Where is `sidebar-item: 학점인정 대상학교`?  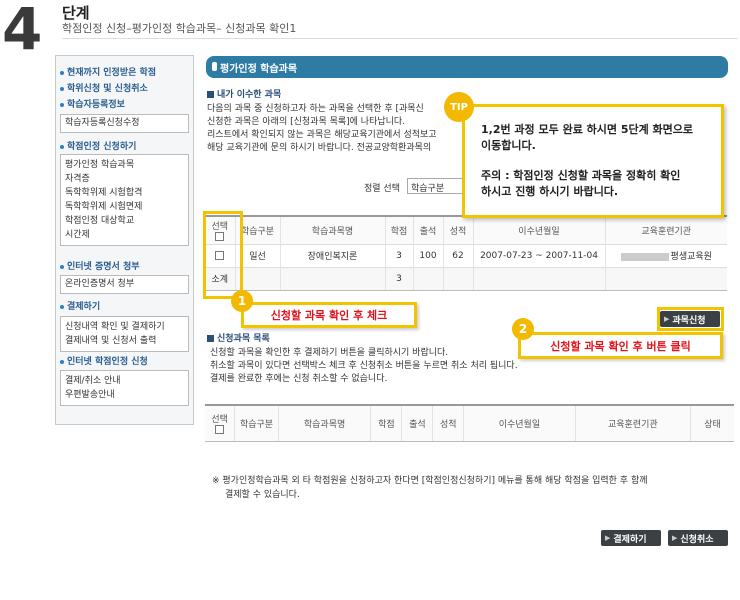
sidebar-item: 학점인정 대상학교 is located at coordinates (124, 221).